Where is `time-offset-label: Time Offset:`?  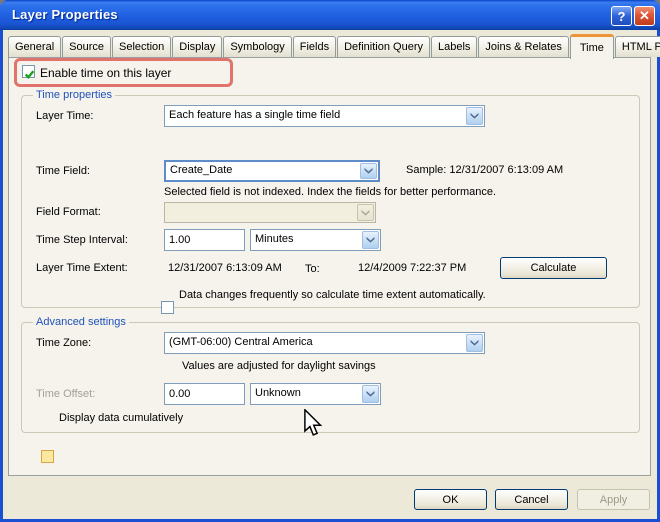
time-offset-label: Time Offset: is located at coordinates (66, 394).